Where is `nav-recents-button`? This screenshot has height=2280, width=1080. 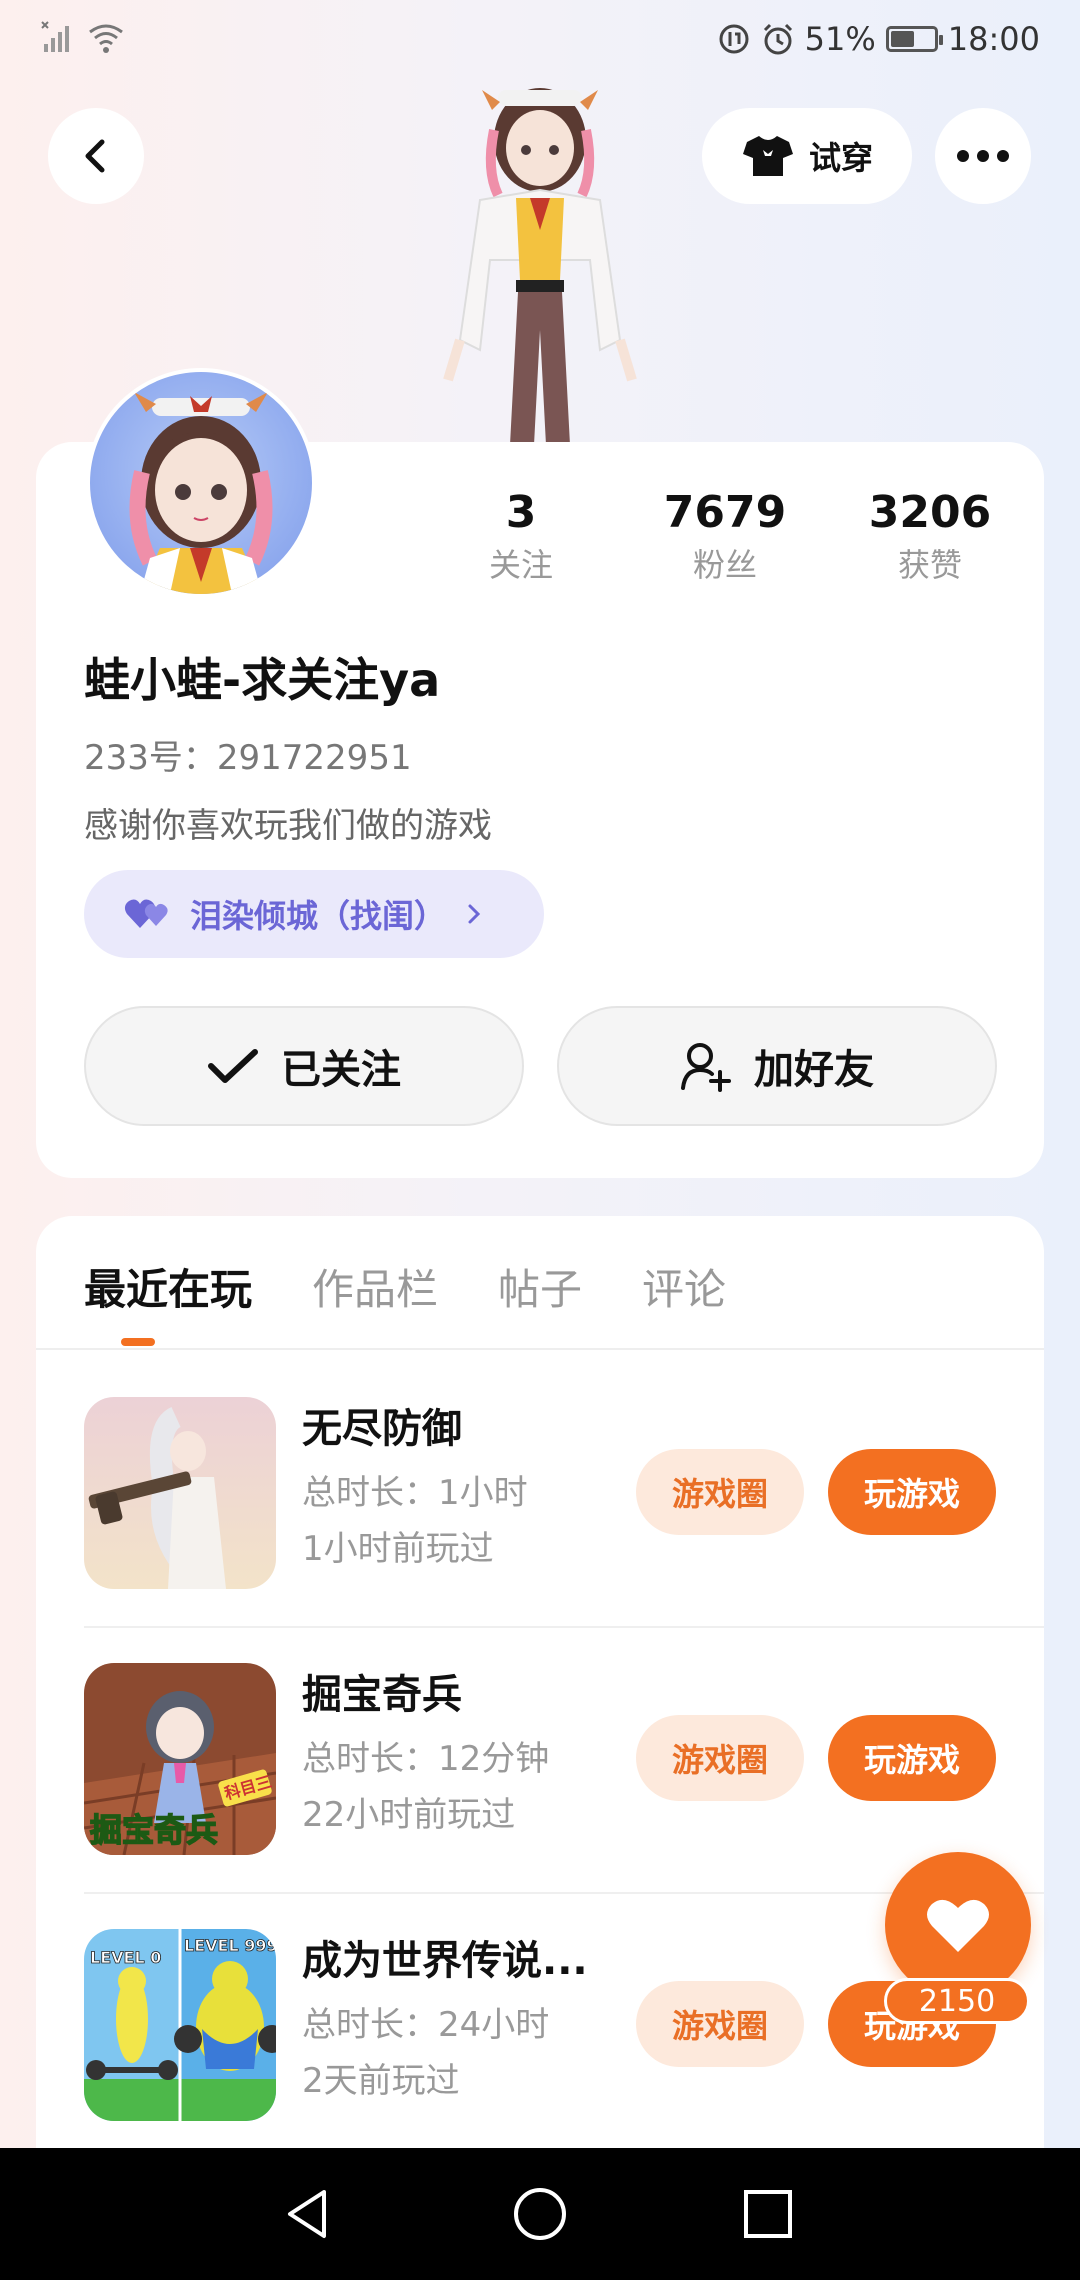
nav-recents-button is located at coordinates (768, 2214).